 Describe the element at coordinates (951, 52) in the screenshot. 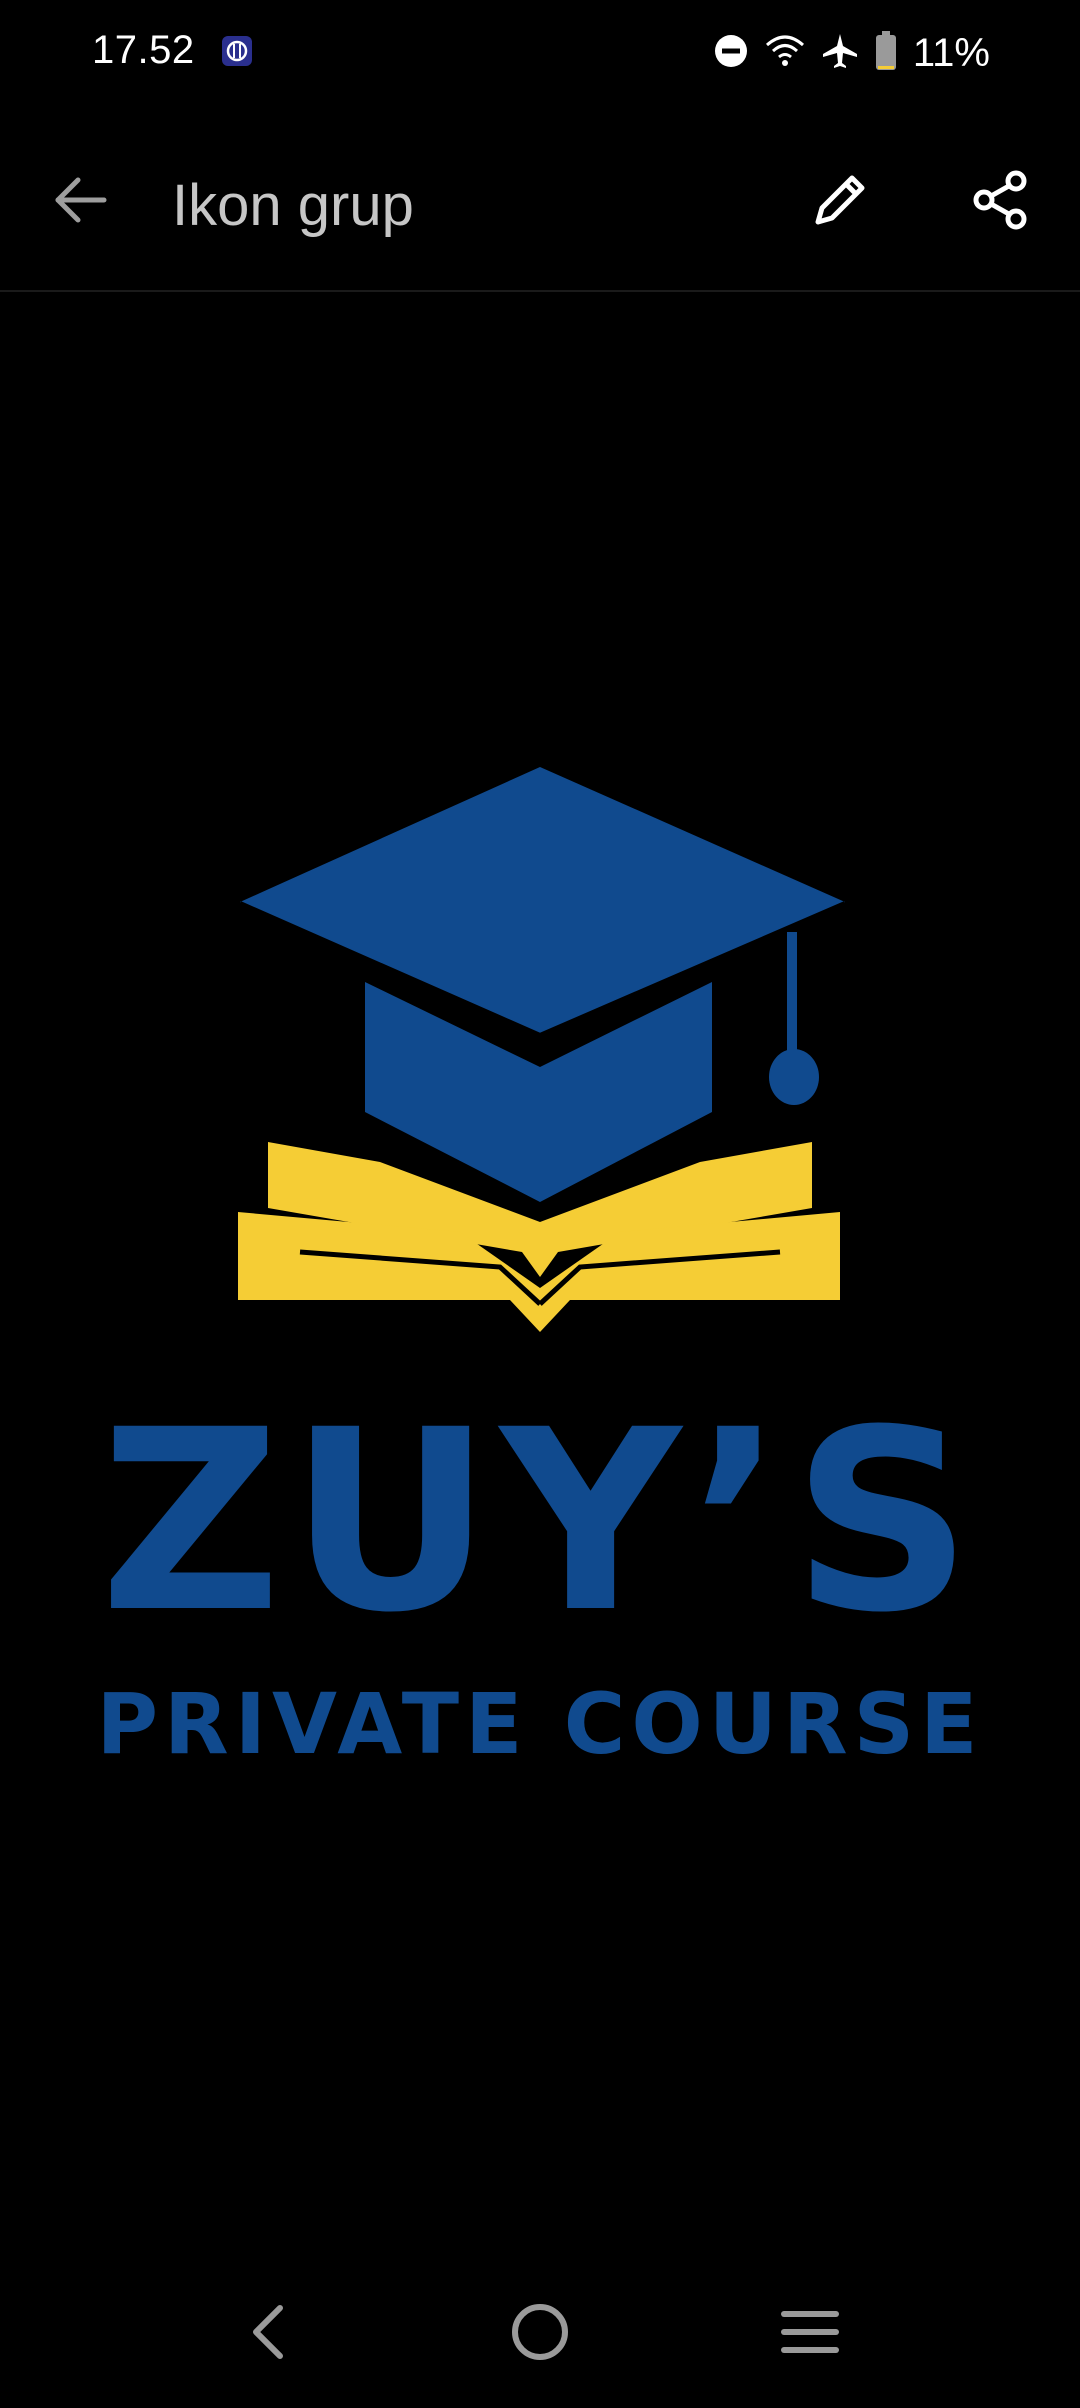

I see `battery-percent: 11%` at that location.